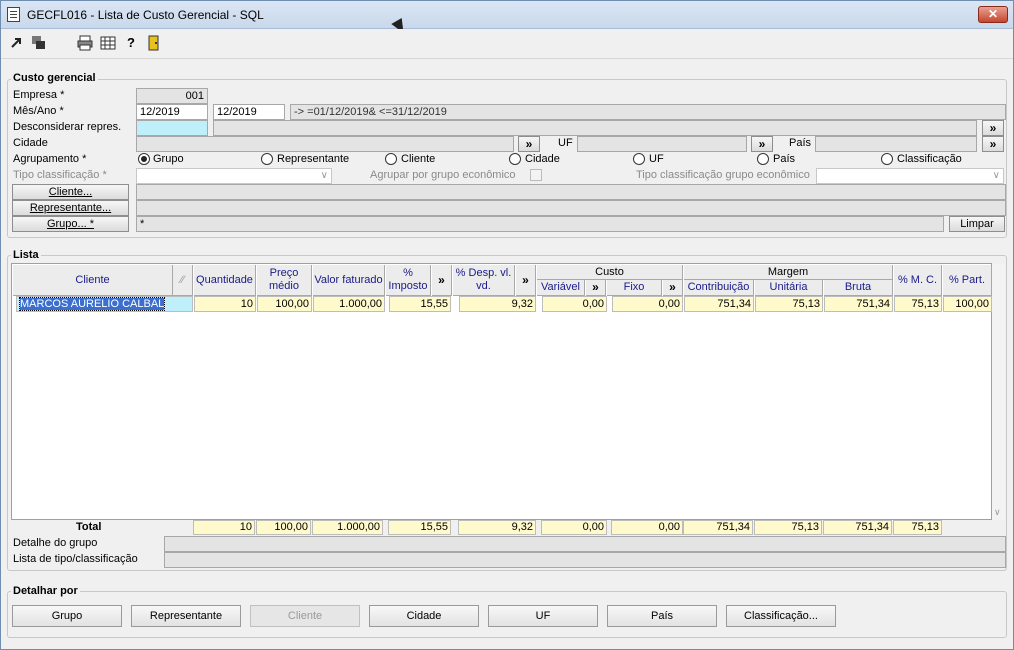  What do you see at coordinates (800, 143) in the screenshot?
I see `pais-label: País` at bounding box center [800, 143].